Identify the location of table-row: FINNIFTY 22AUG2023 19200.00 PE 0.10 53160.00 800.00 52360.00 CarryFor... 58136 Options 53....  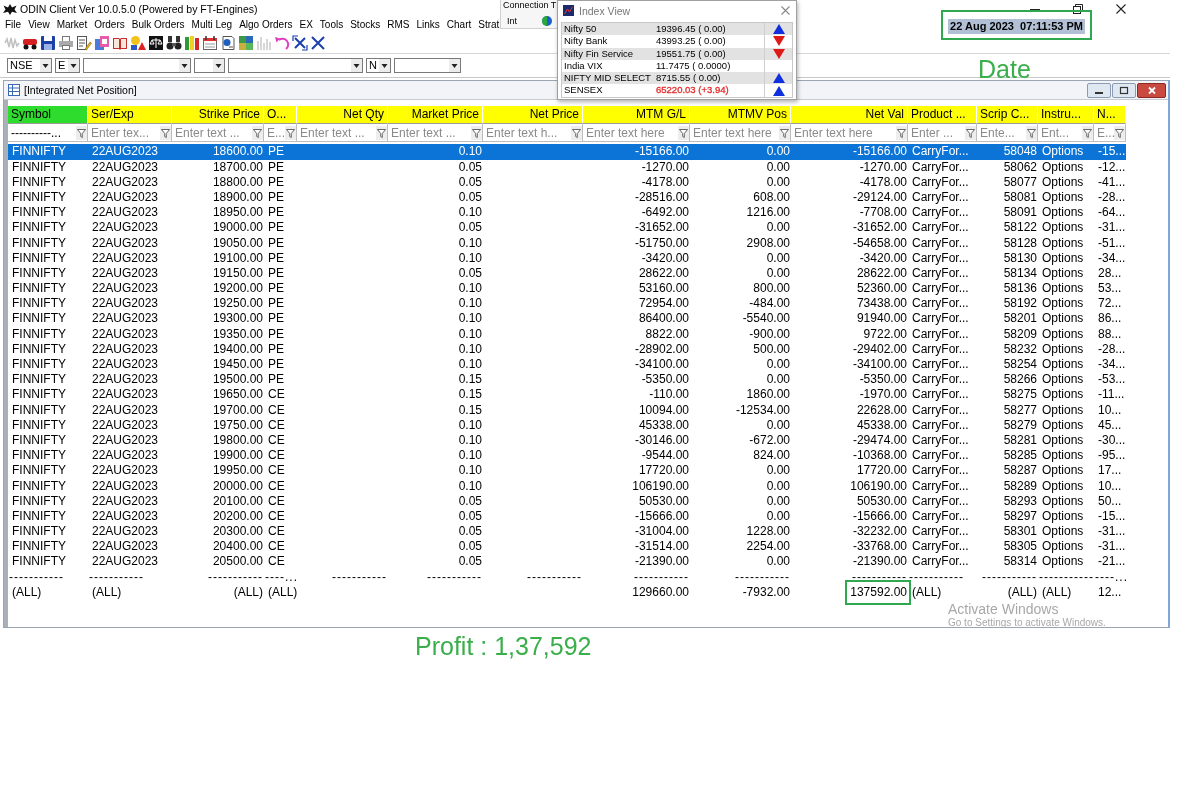
(567, 289).